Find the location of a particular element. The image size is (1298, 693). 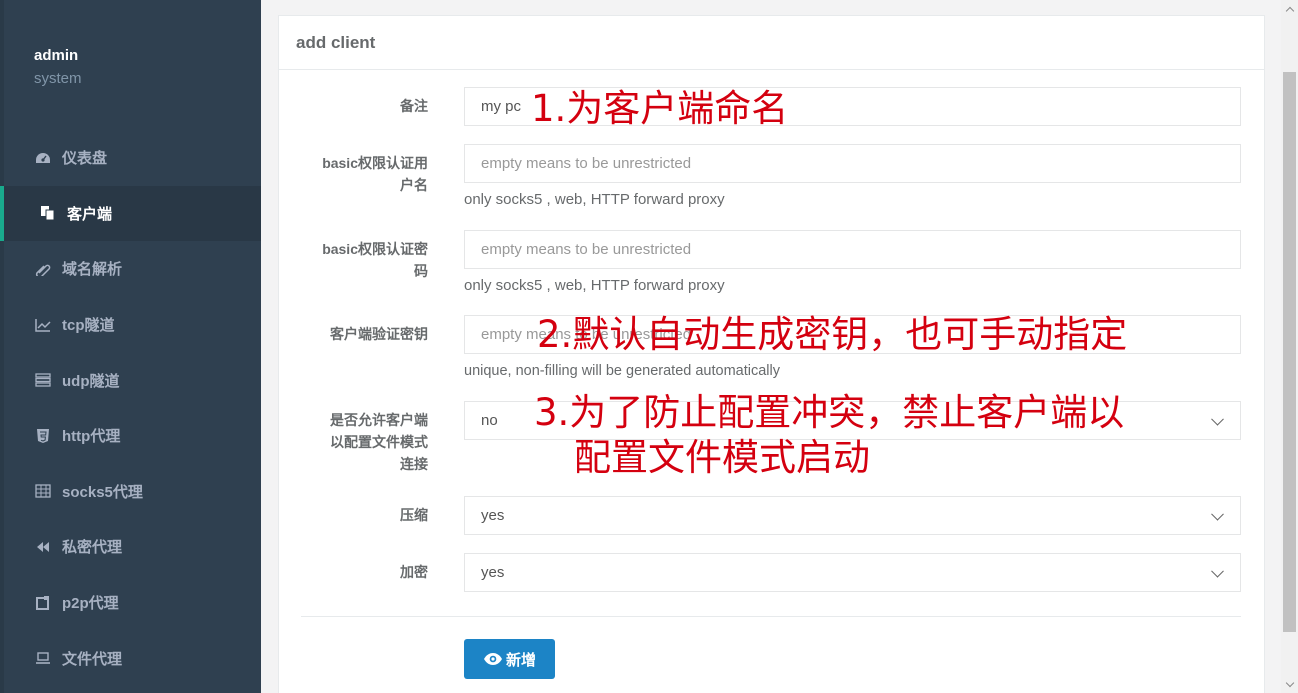

annotation-3-line2: 配置文件模式启动 is located at coordinates (722, 457).